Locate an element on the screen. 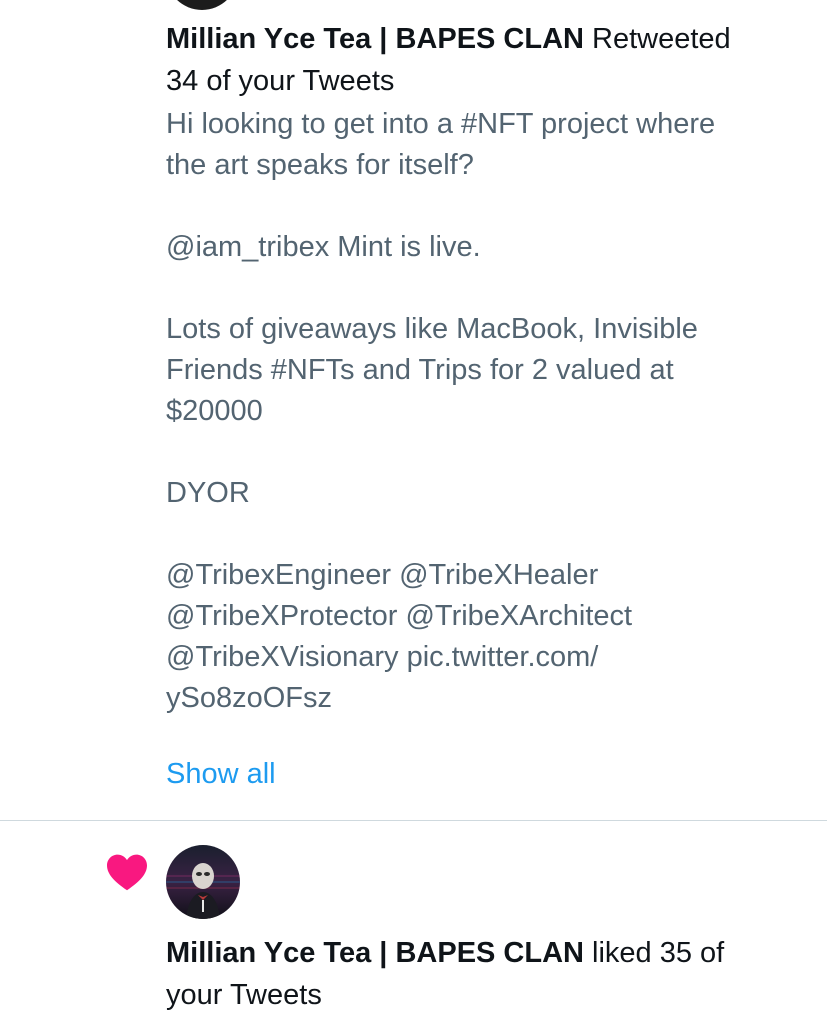 The image size is (827, 1016). tweet-line: @TribexEngineer @TribeXHealer is located at coordinates (382, 575).